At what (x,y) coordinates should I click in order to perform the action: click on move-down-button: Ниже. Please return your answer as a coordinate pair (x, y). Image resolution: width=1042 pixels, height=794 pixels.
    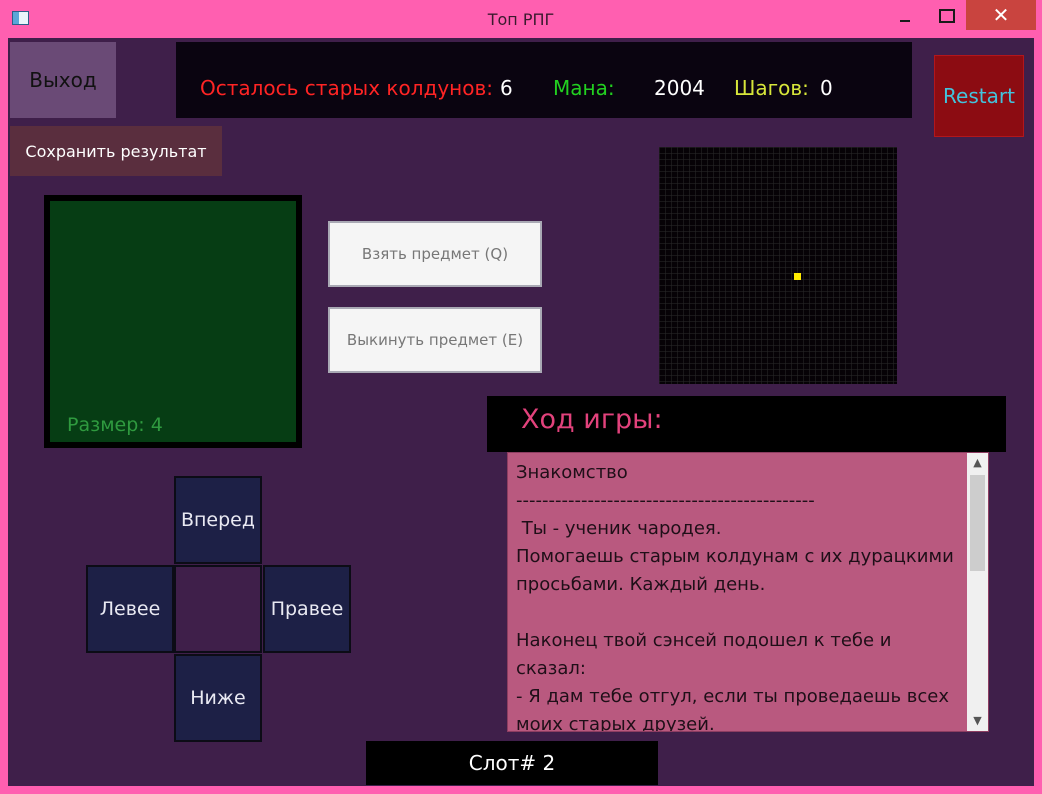
    Looking at the image, I should click on (218, 698).